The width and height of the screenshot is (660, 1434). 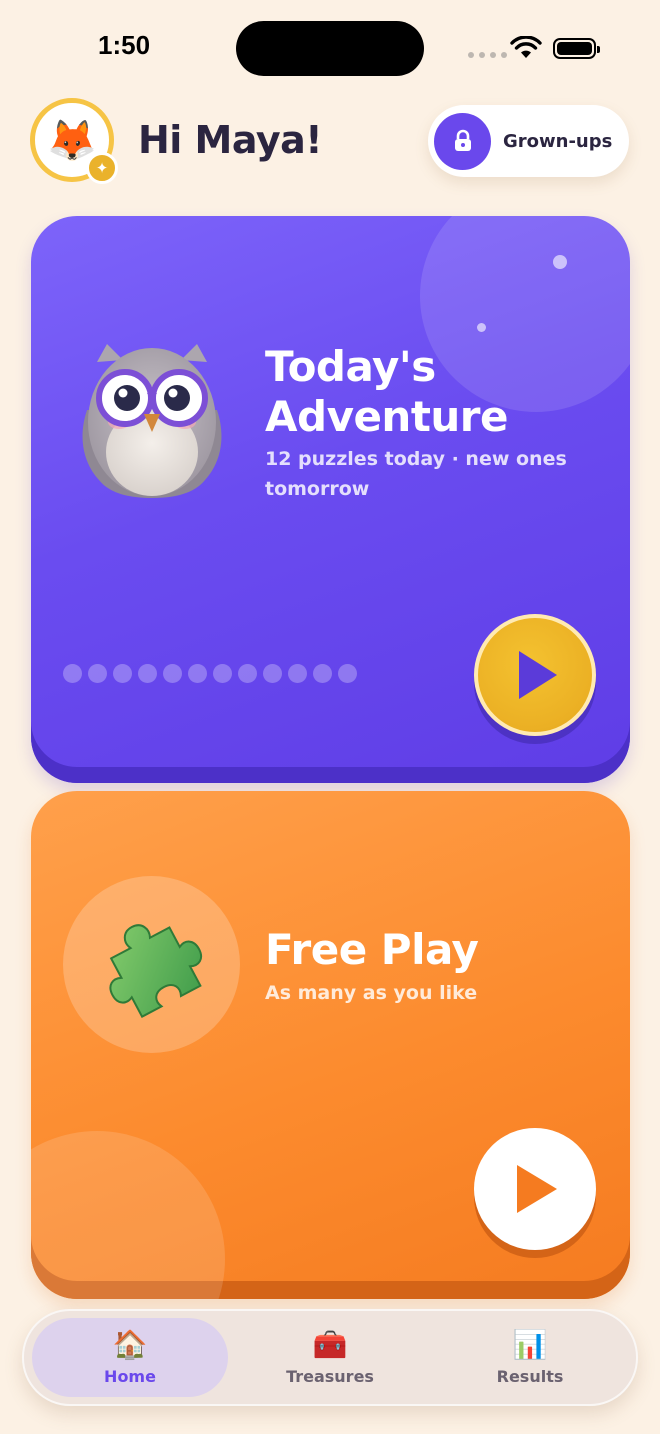 I want to click on owl-icon, so click(x=152, y=421).